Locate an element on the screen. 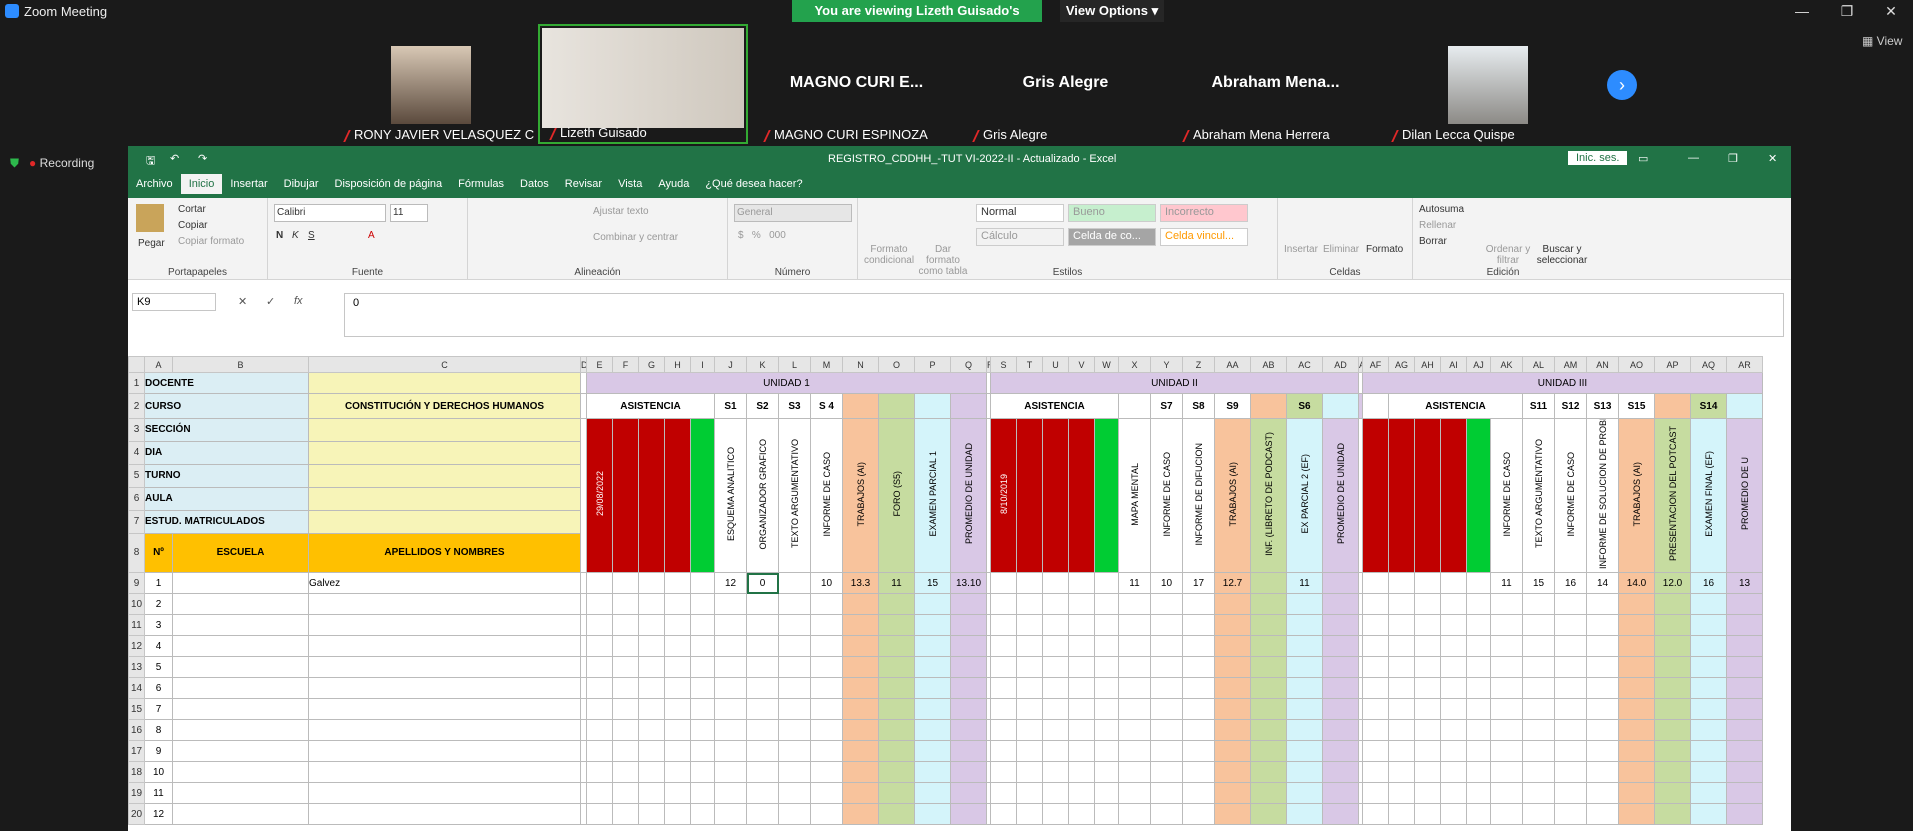  cell: TRABAJOS (AI) is located at coordinates (860, 495).